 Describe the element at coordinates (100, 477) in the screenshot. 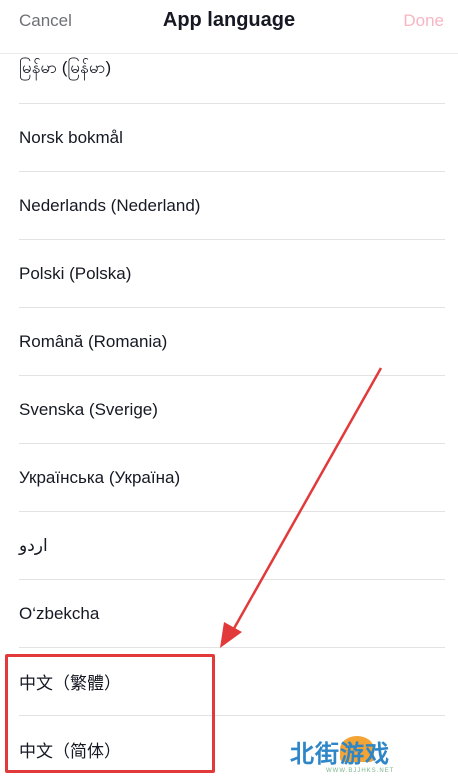

I see `language-label: Українська (Україна)` at that location.